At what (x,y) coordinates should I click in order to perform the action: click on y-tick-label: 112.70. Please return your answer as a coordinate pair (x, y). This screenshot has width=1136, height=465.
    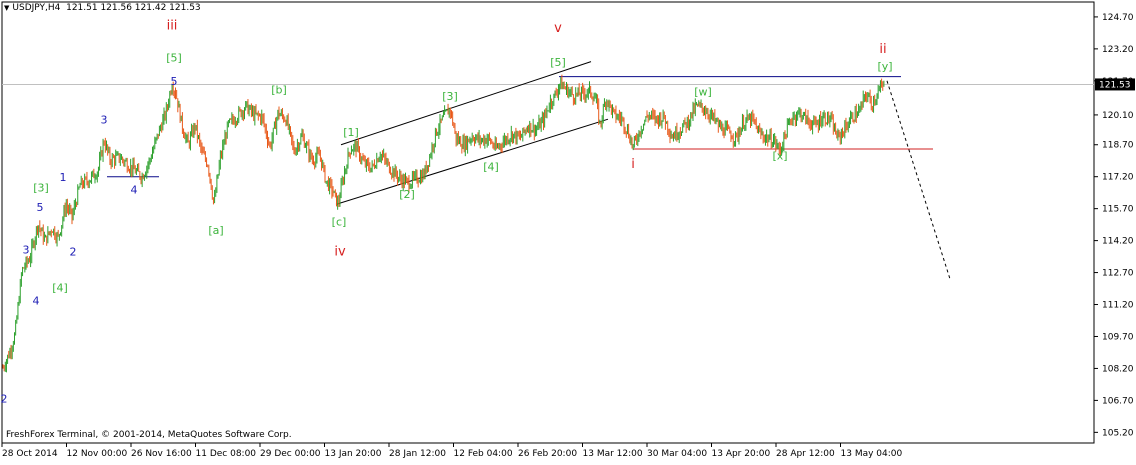
    Looking at the image, I should click on (1118, 274).